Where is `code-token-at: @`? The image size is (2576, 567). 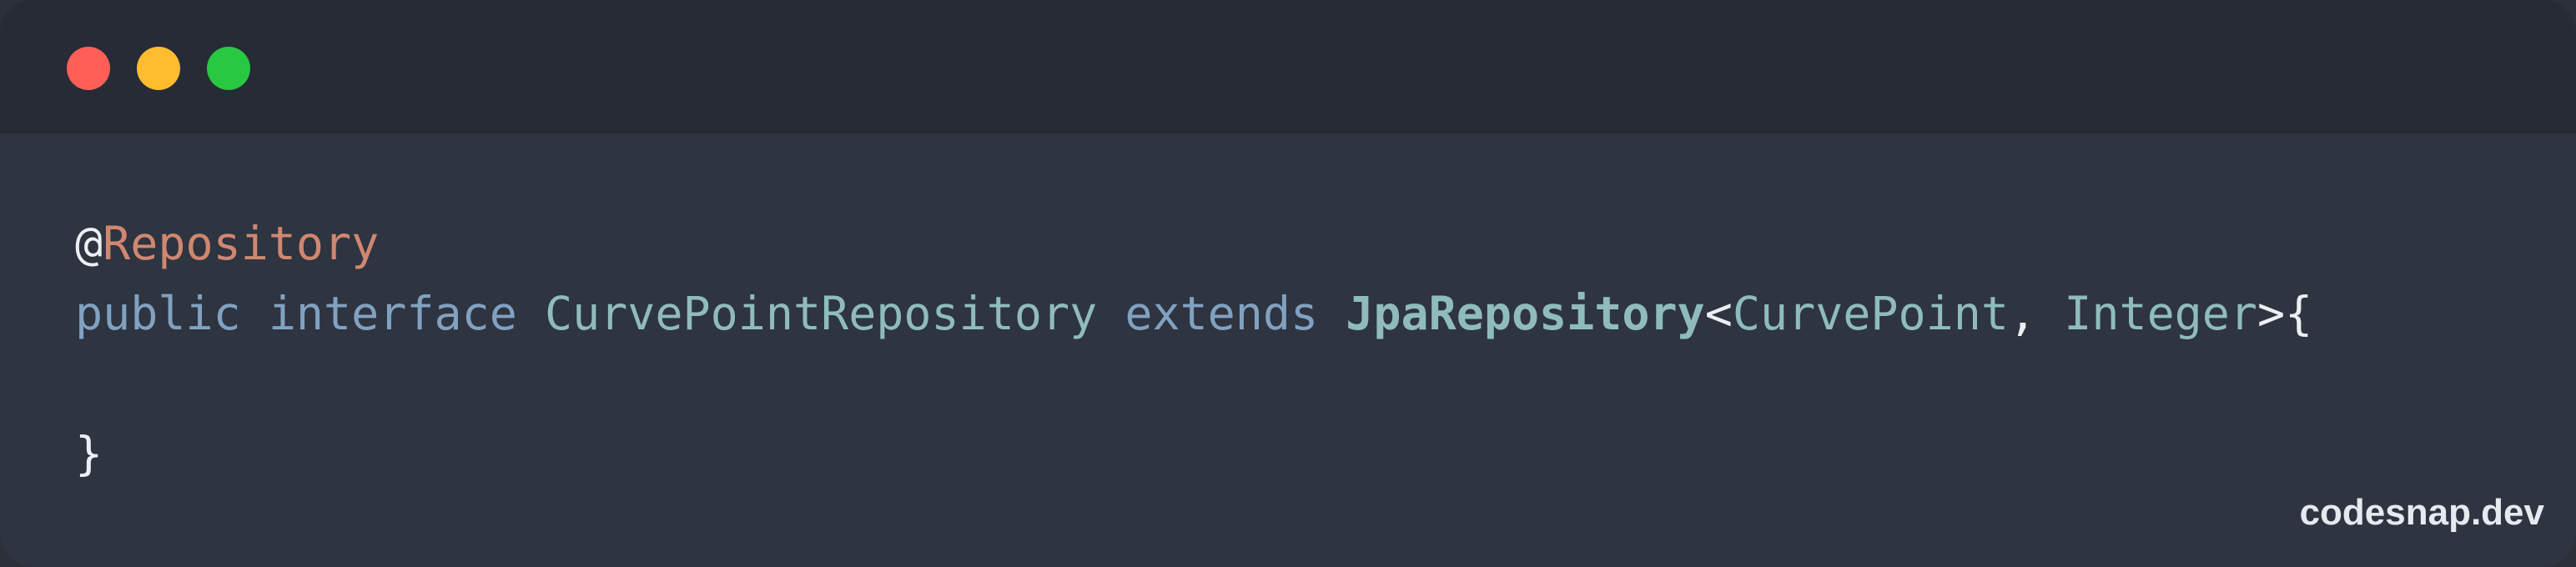 code-token-at: @ is located at coordinates (89, 244).